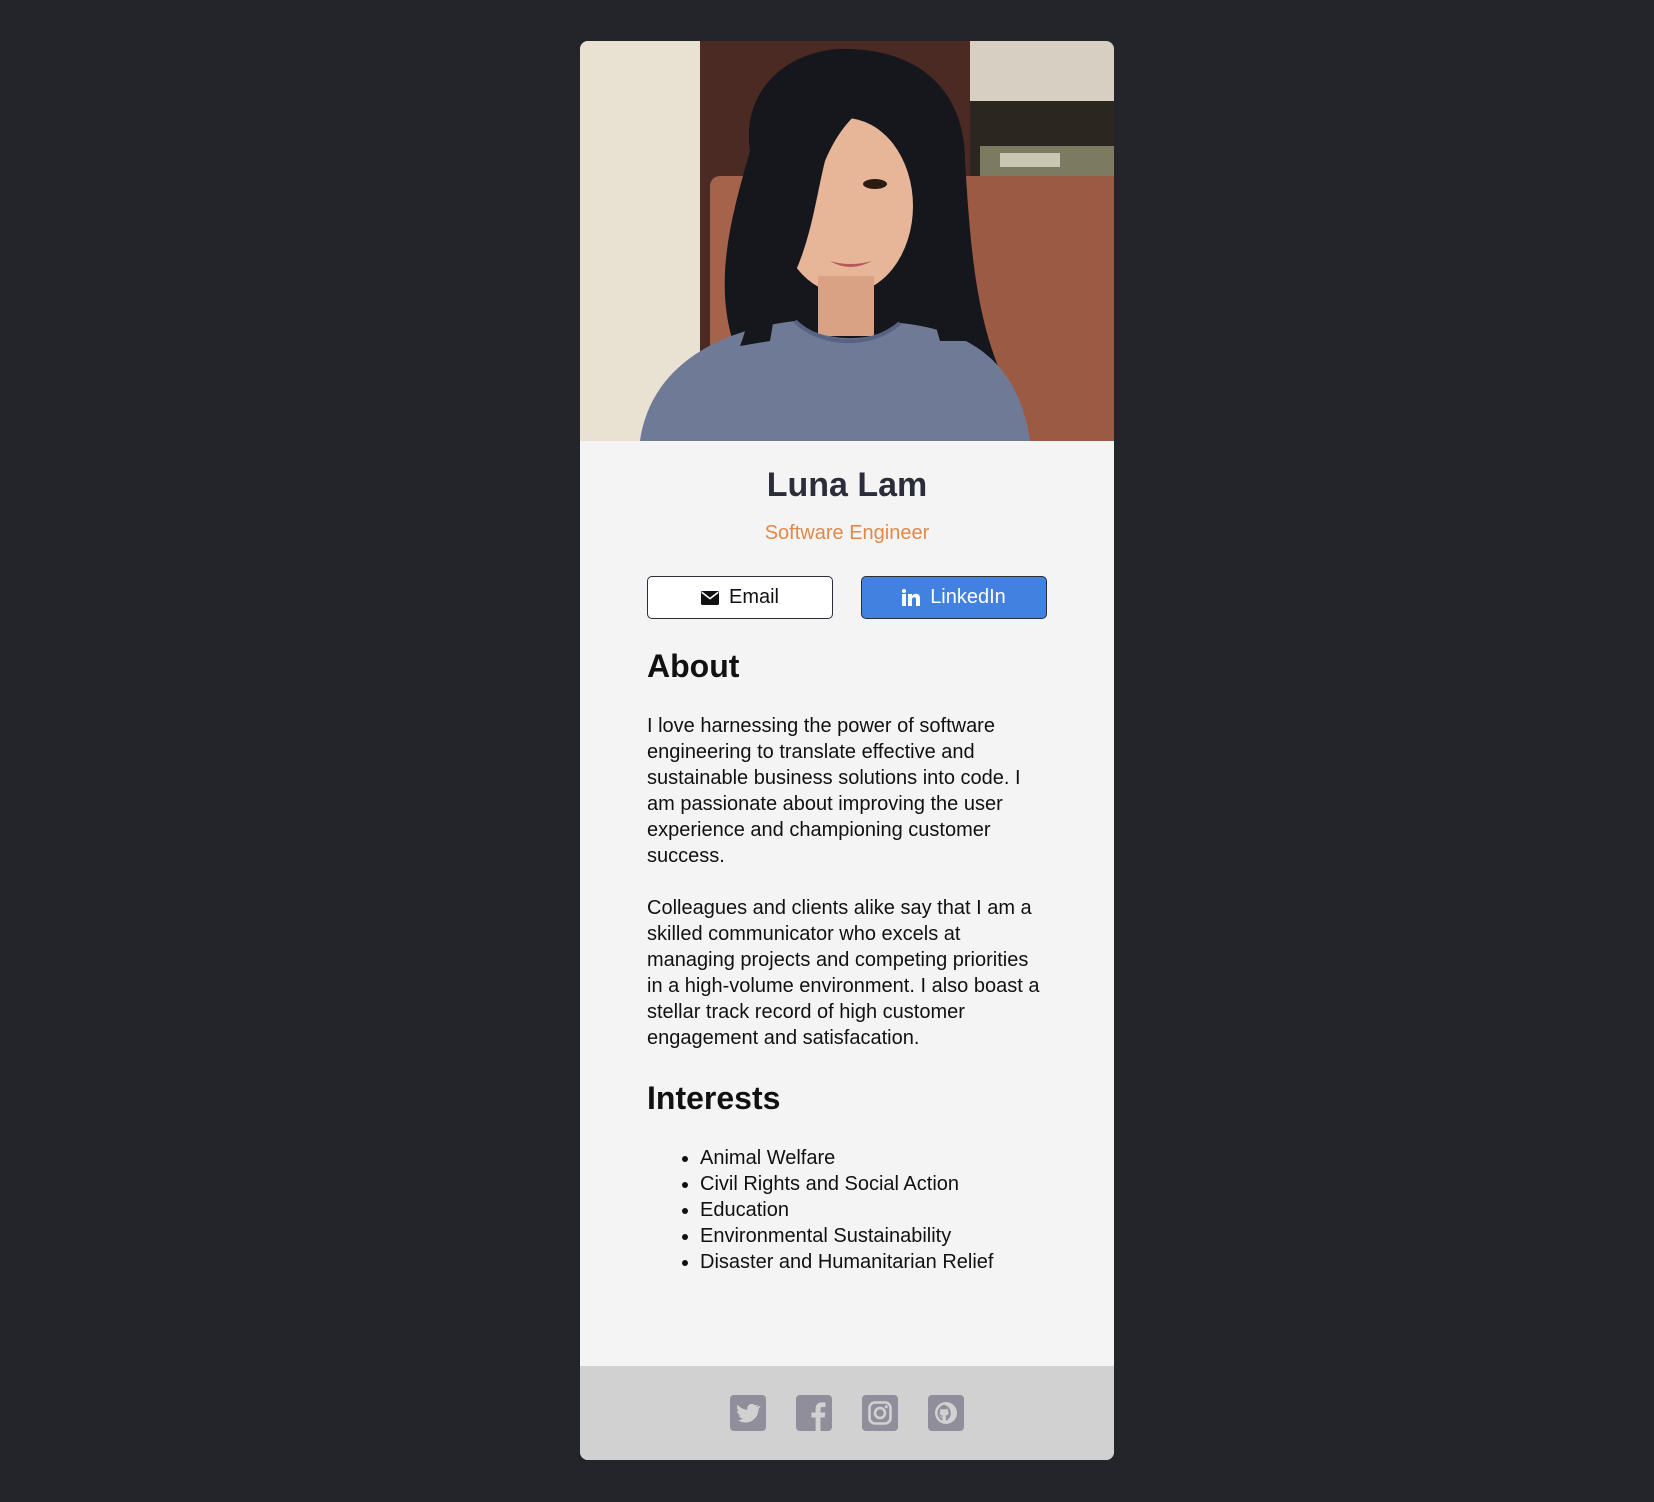  I want to click on list-item: Animal Welfare, so click(873, 1158).